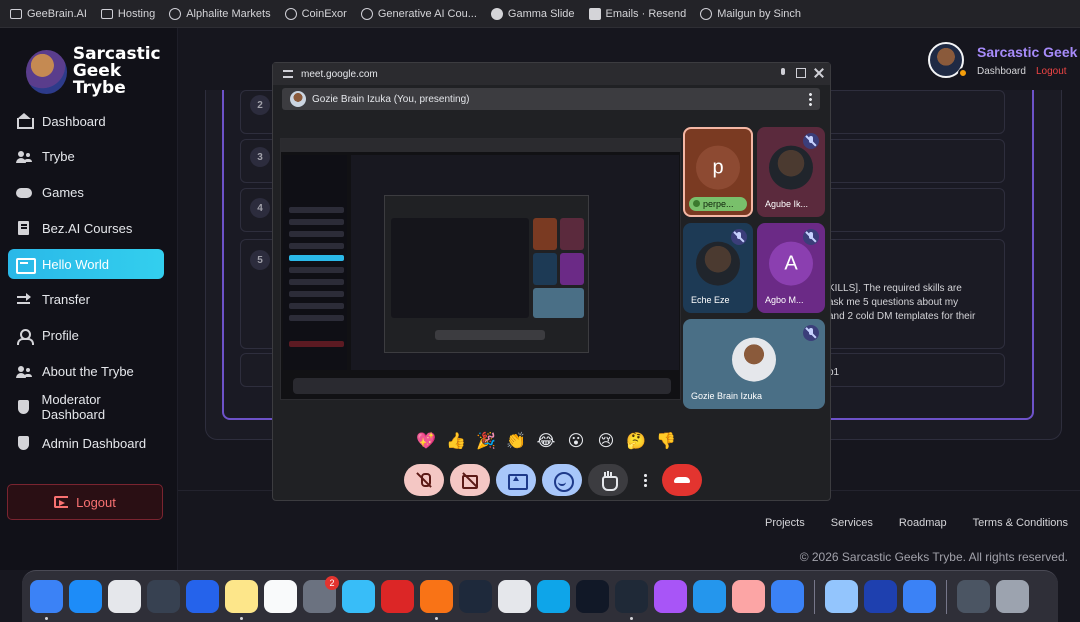 The width and height of the screenshot is (1080, 622). Describe the element at coordinates (1001, 71) in the screenshot. I see `header-dashboard-link: Dashboard` at that location.